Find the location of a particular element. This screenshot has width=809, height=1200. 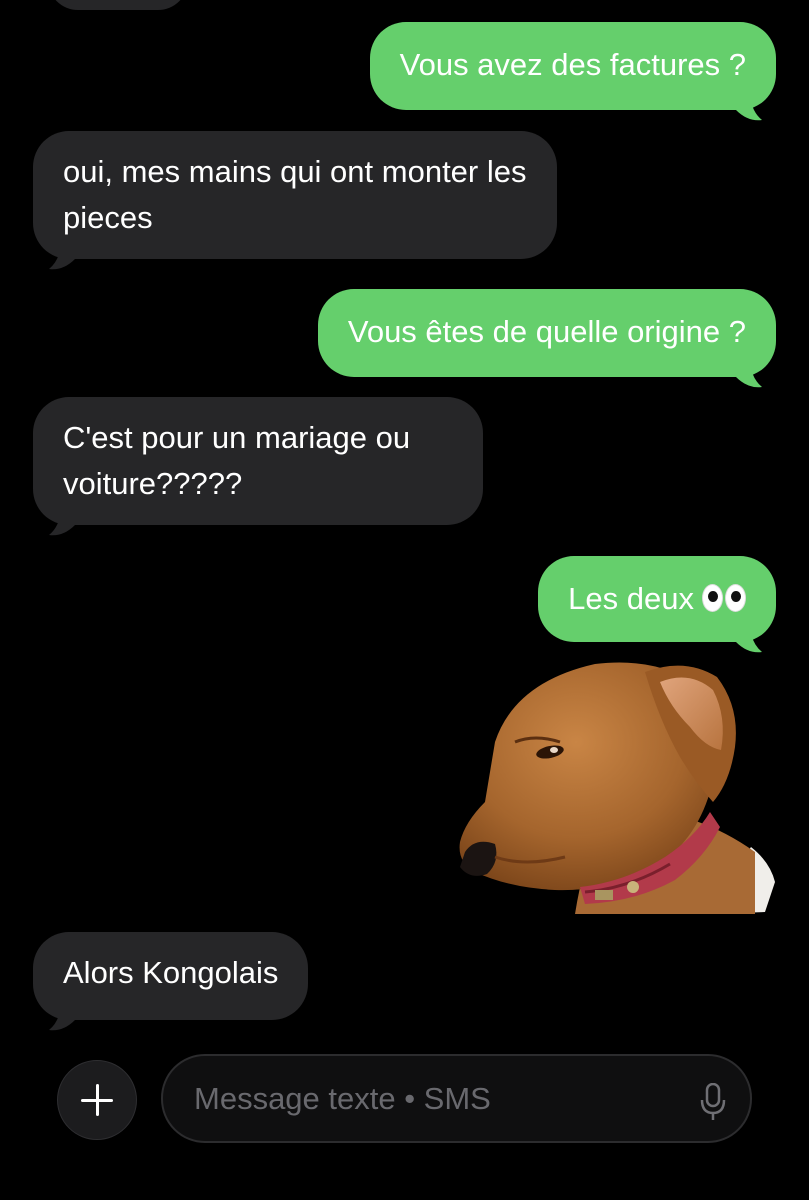

message-text: Vous avez des factures ? is located at coordinates (572, 64).